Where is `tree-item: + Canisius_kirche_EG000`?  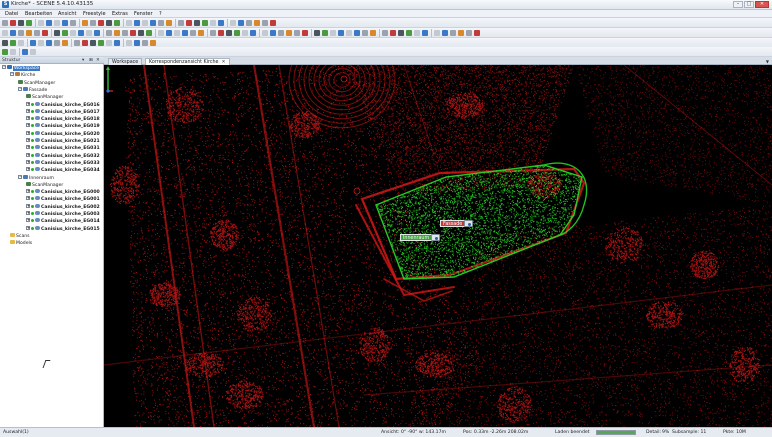
tree-item: + Canisius_kirche_EG000 is located at coordinates (63, 192).